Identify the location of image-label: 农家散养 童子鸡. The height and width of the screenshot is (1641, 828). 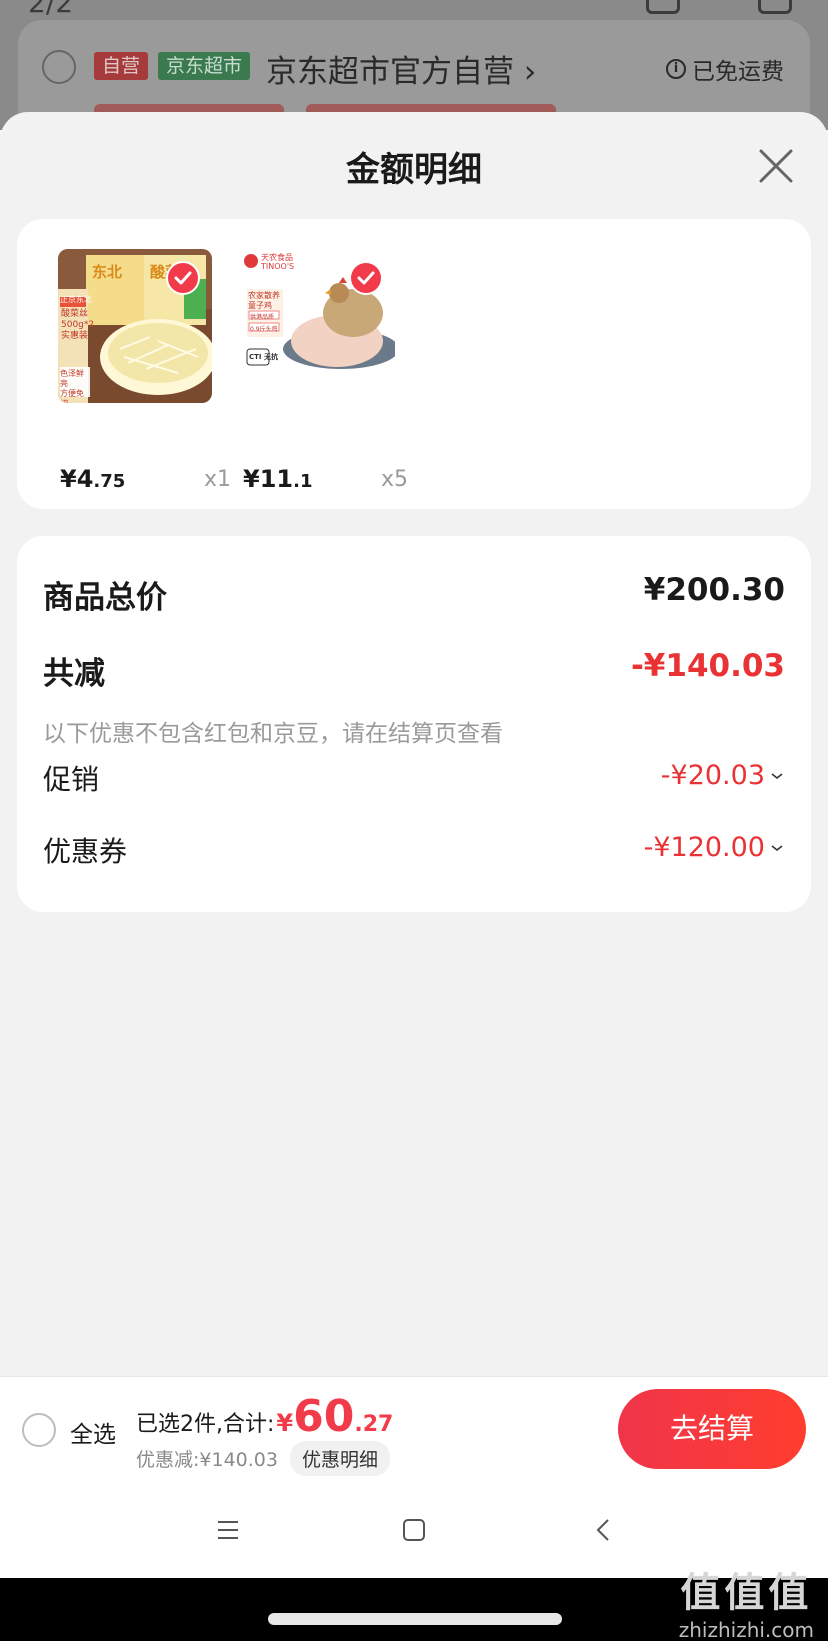
(264, 300).